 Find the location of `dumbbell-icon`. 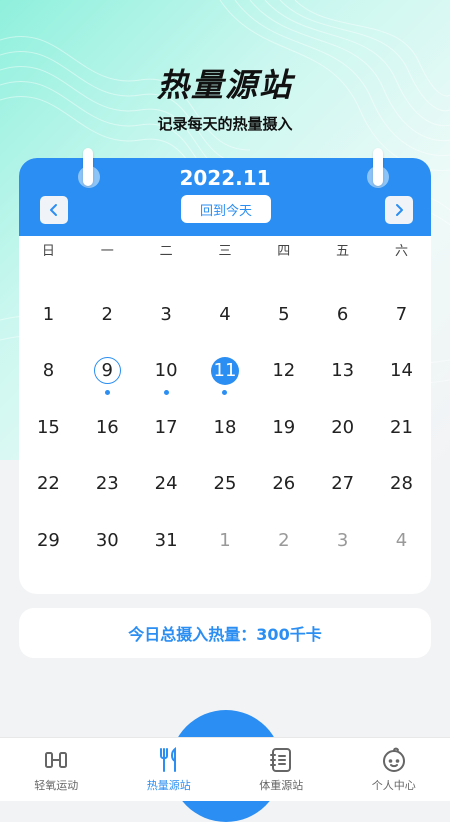

dumbbell-icon is located at coordinates (56, 760).